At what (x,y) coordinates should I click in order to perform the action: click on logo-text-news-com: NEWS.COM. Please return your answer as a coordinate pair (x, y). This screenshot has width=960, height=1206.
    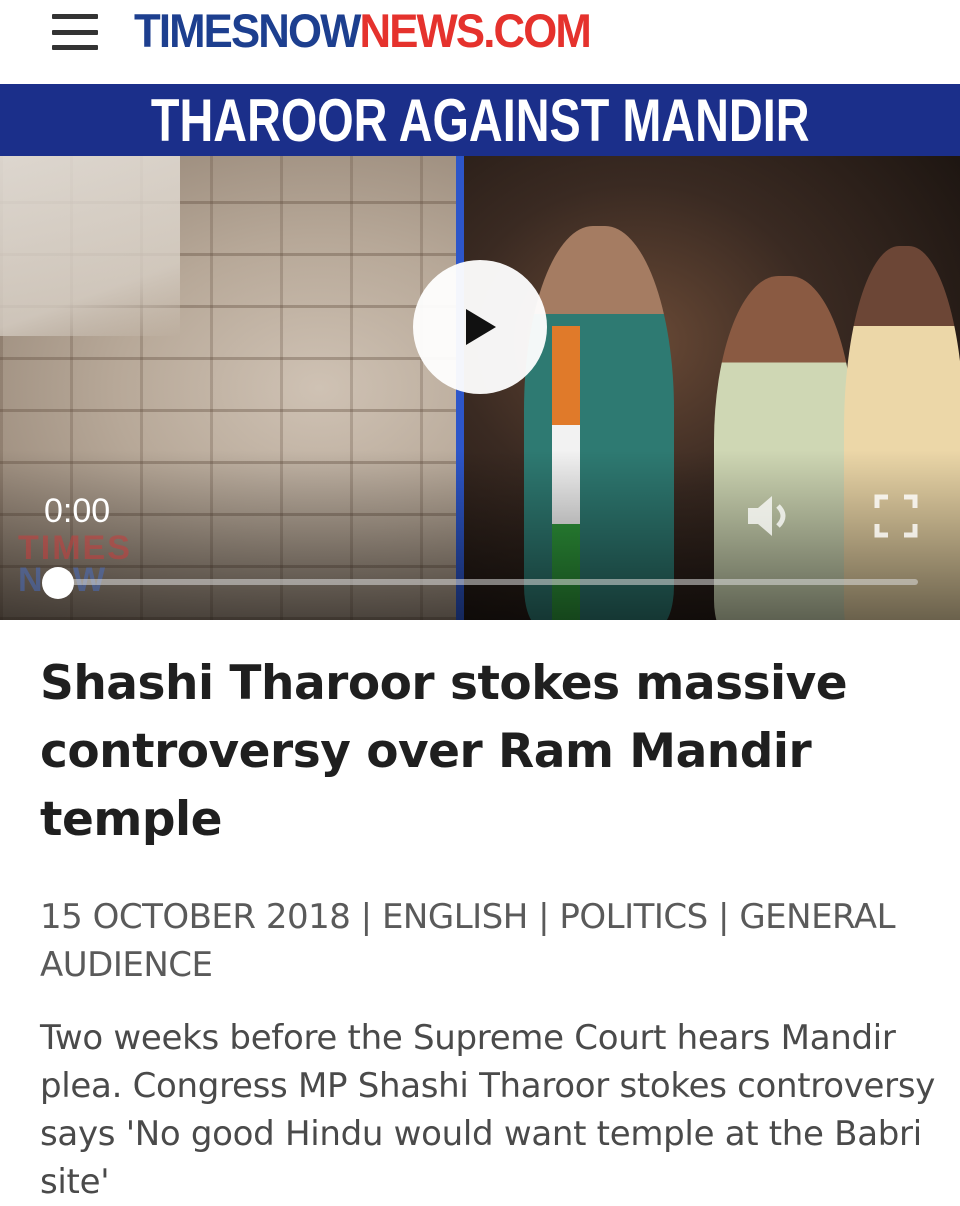
    Looking at the image, I should click on (475, 30).